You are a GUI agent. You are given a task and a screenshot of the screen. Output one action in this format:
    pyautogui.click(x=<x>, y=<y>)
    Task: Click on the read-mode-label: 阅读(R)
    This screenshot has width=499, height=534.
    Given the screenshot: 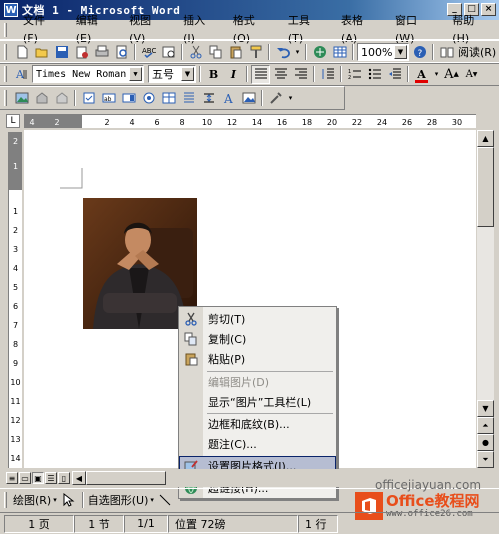 What is the action you would take?
    pyautogui.click(x=477, y=52)
    